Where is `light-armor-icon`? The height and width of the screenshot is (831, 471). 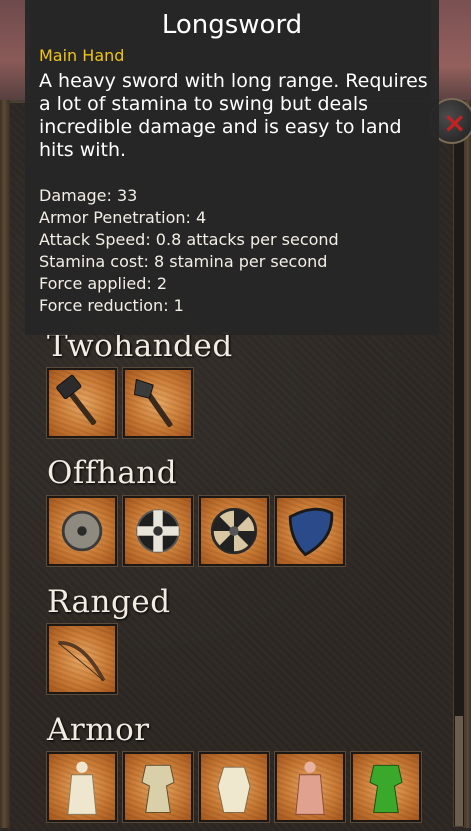 light-armor-icon is located at coordinates (158, 787).